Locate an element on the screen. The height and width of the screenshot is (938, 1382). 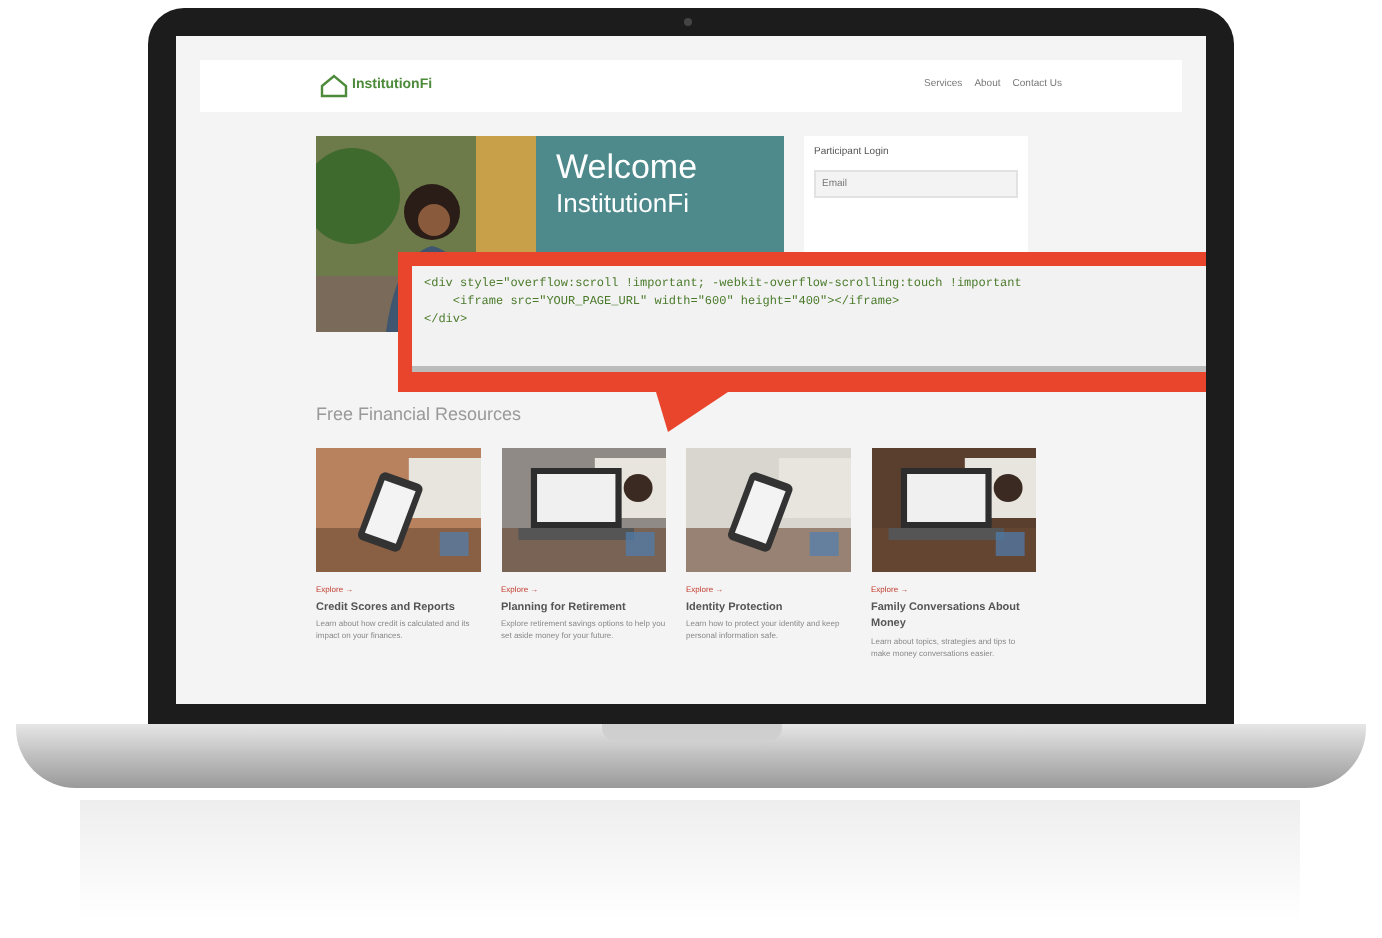
hero-title: Welcome is located at coordinates (628, 168).